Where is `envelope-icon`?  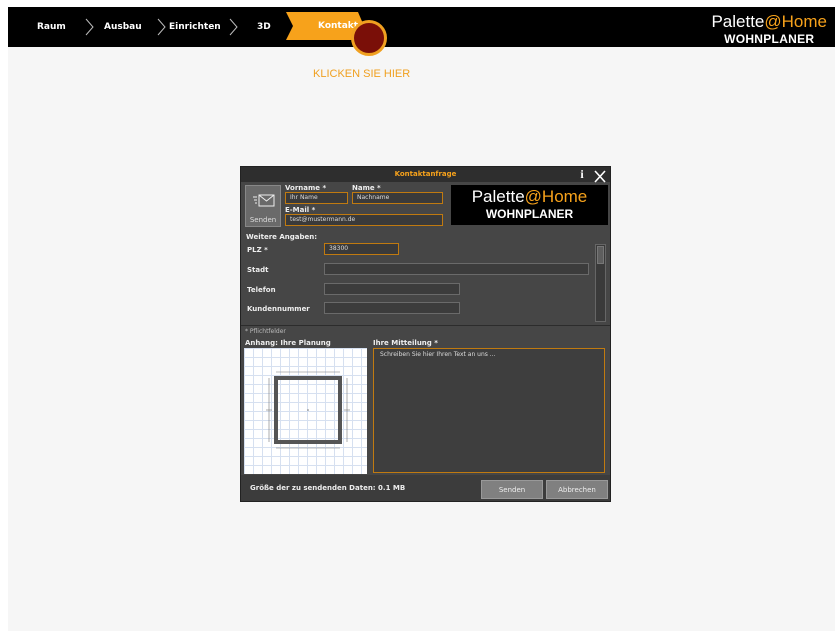 envelope-icon is located at coordinates (264, 200).